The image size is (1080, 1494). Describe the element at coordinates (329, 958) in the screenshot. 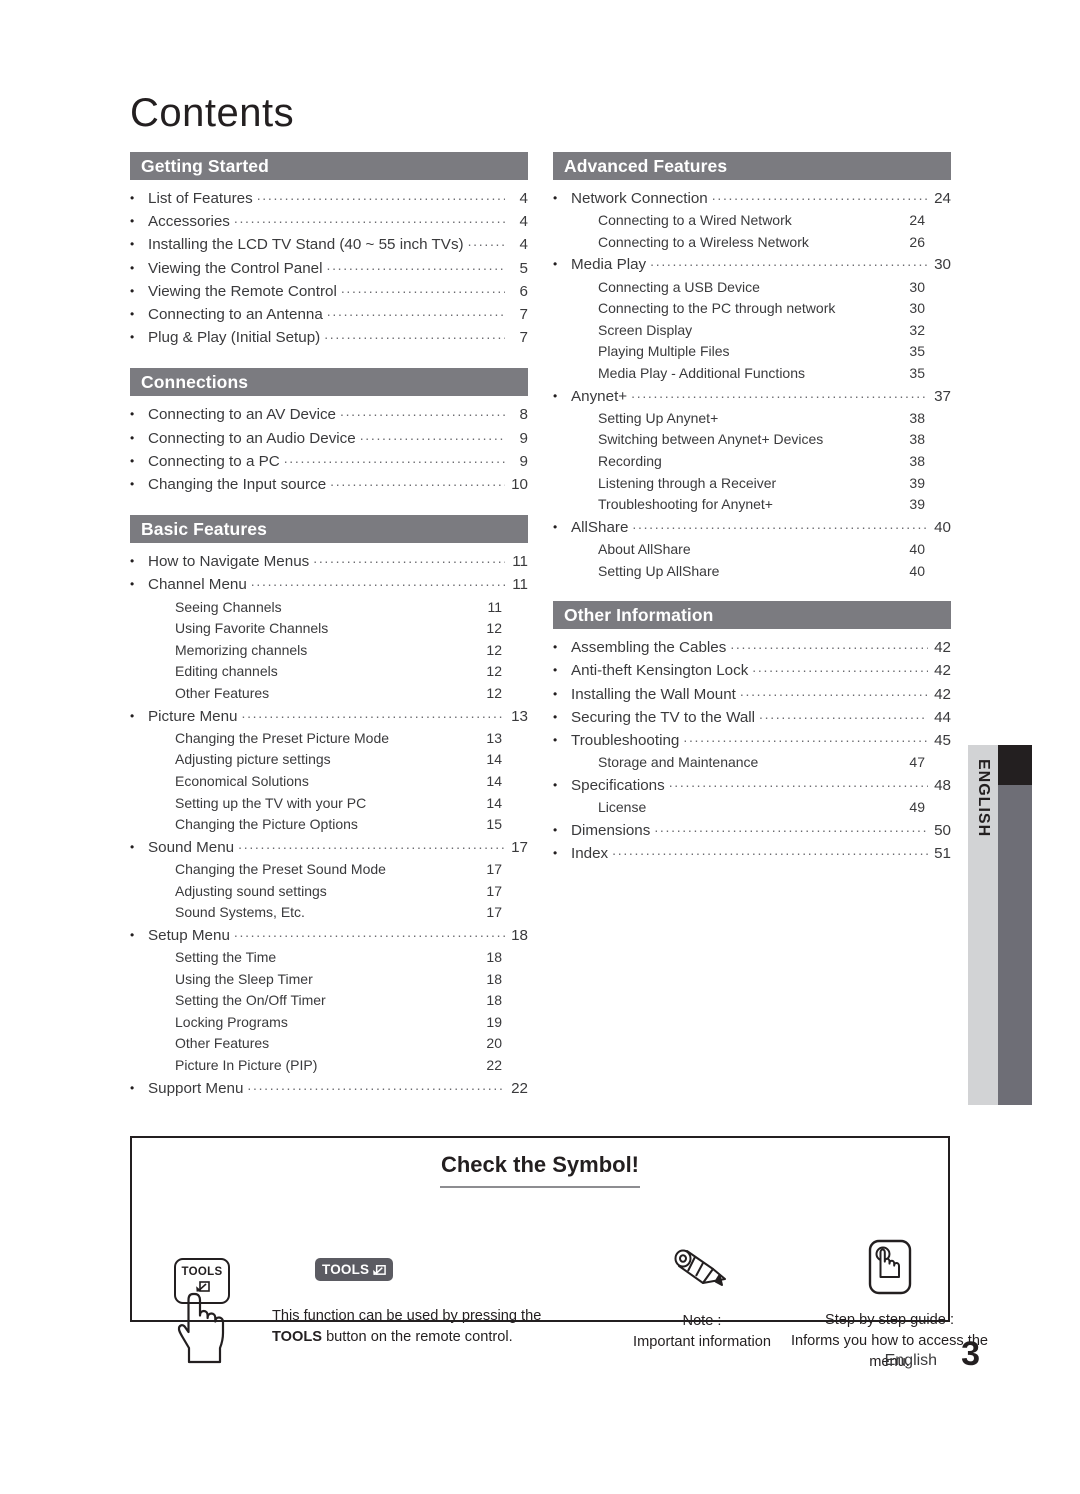

I see `toc-subentry: Setting the Time 18` at that location.